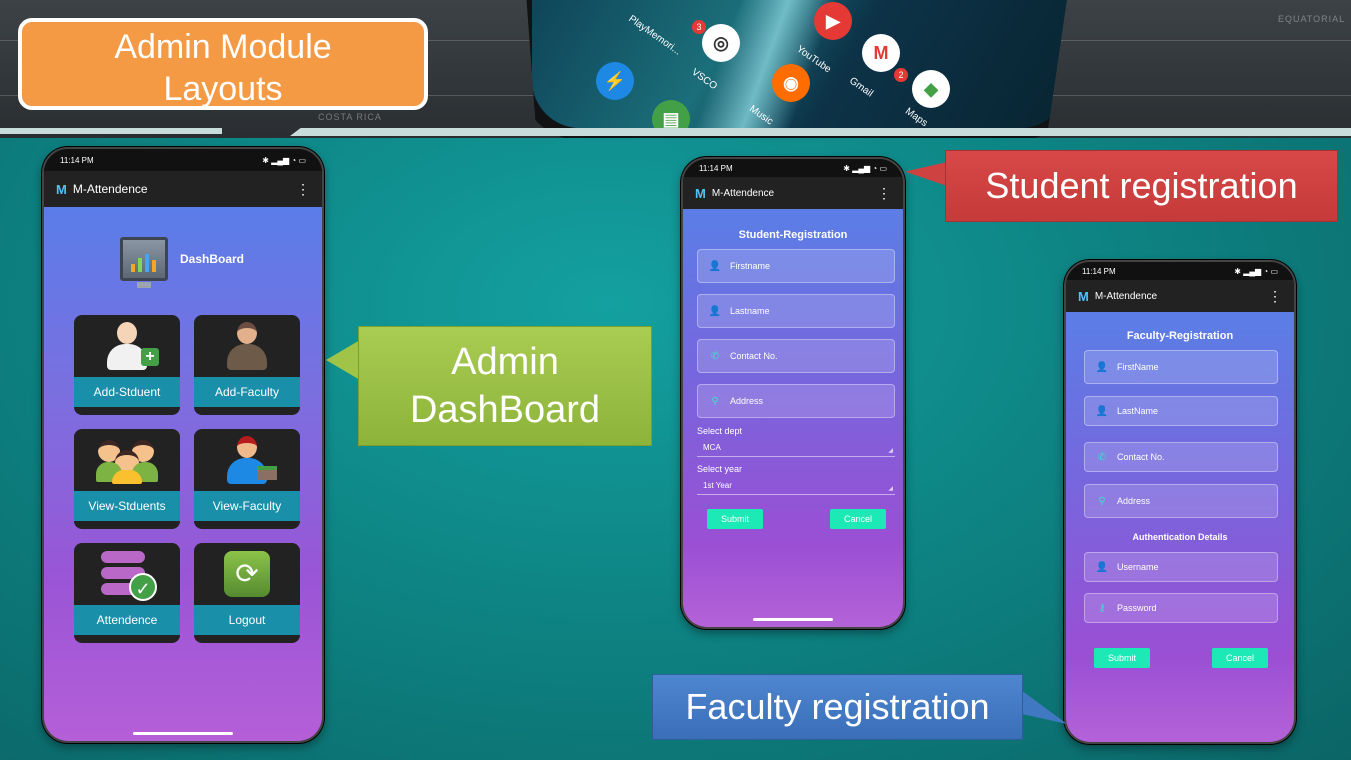 This screenshot has width=1351, height=760. I want to click on view-faculty-icon, so click(251, 460).